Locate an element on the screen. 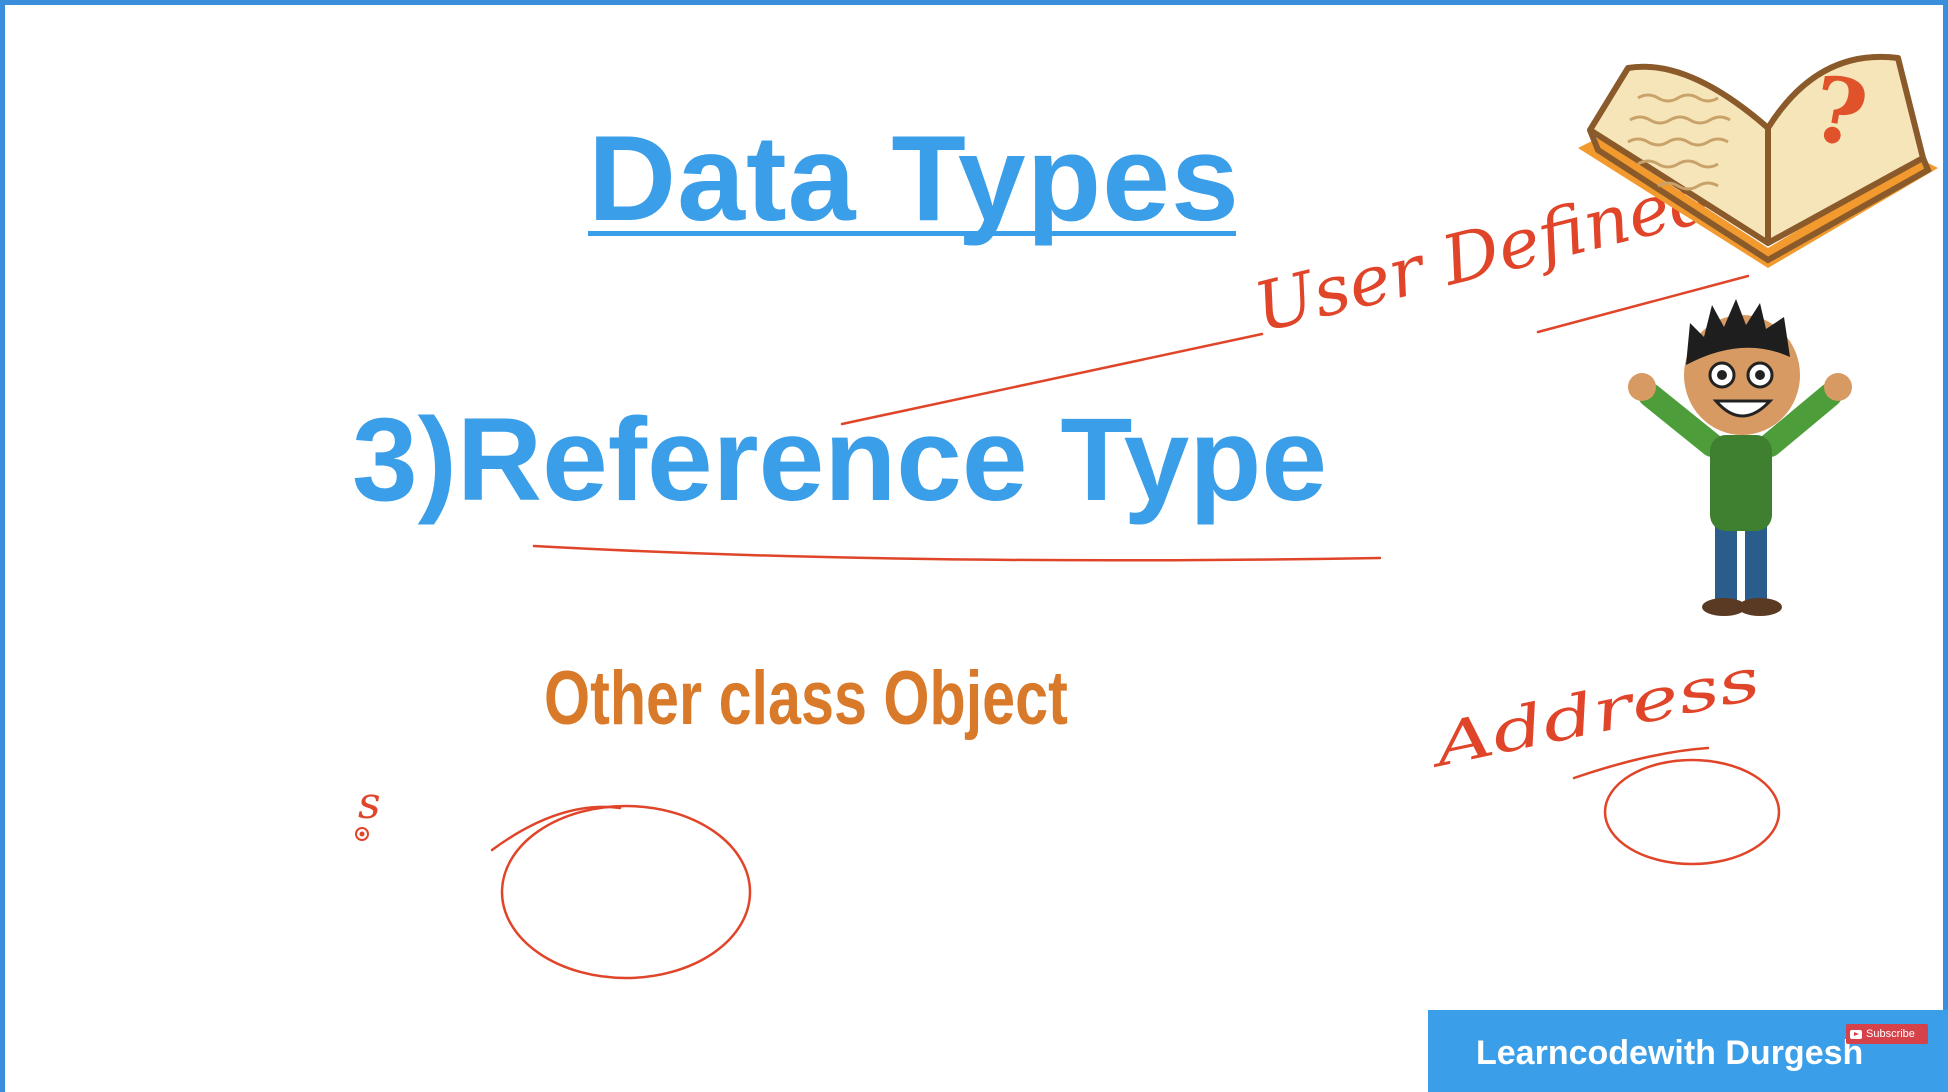  cheering-boy-illustration is located at coordinates (1740, 457).